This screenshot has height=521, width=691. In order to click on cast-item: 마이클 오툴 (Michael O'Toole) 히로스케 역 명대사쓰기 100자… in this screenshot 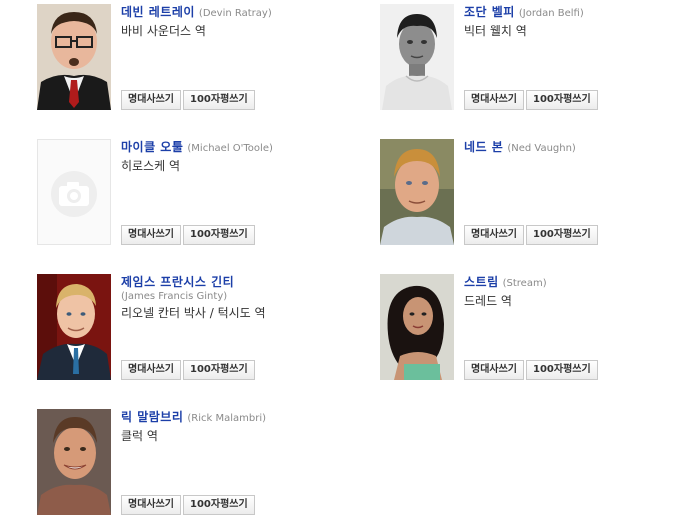, I will do `click(187, 195)`.